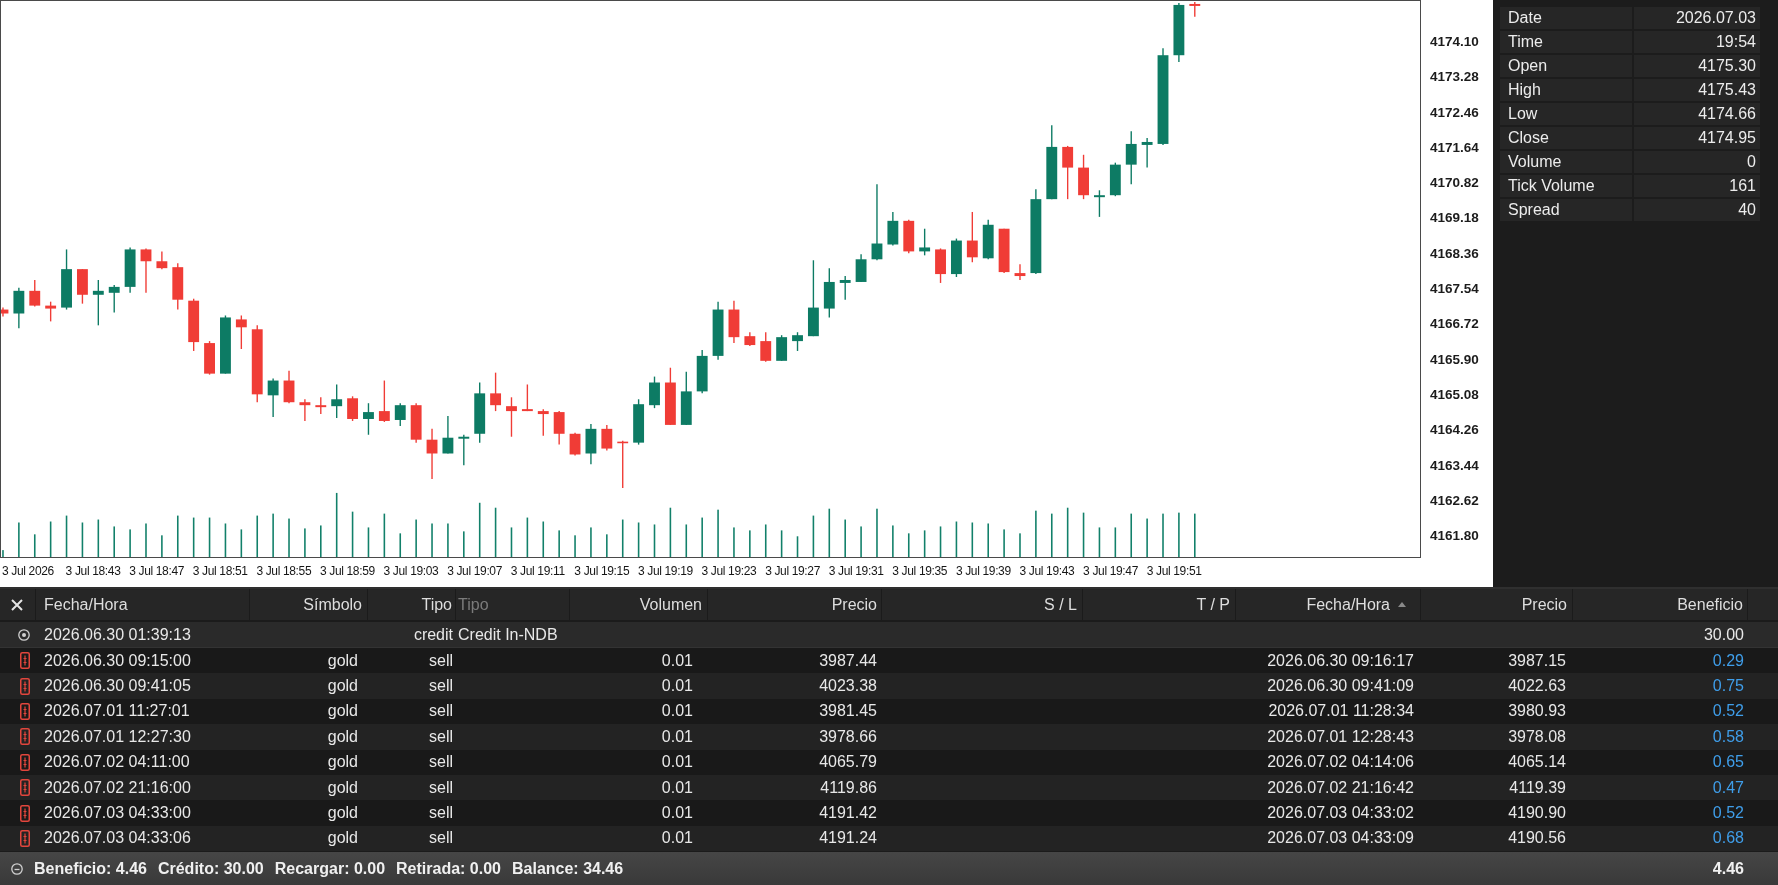 The width and height of the screenshot is (1778, 885). I want to click on table-cell: 4190.90, so click(1537, 813).